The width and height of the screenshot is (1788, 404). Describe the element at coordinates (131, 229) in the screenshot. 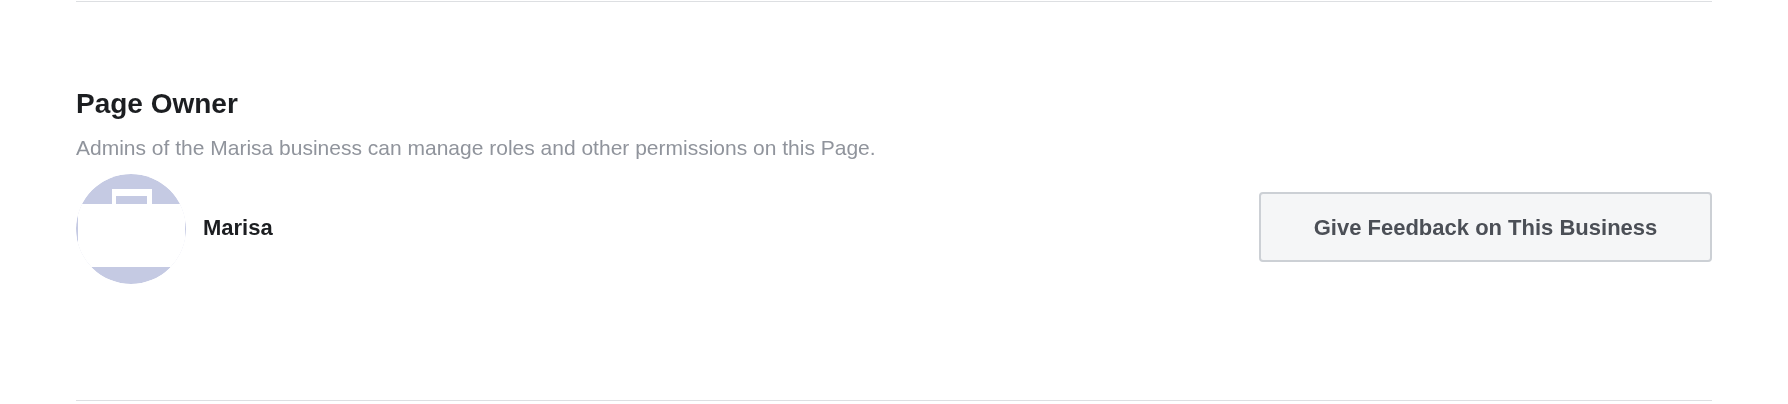

I see `briefcase-avatar-icon` at that location.